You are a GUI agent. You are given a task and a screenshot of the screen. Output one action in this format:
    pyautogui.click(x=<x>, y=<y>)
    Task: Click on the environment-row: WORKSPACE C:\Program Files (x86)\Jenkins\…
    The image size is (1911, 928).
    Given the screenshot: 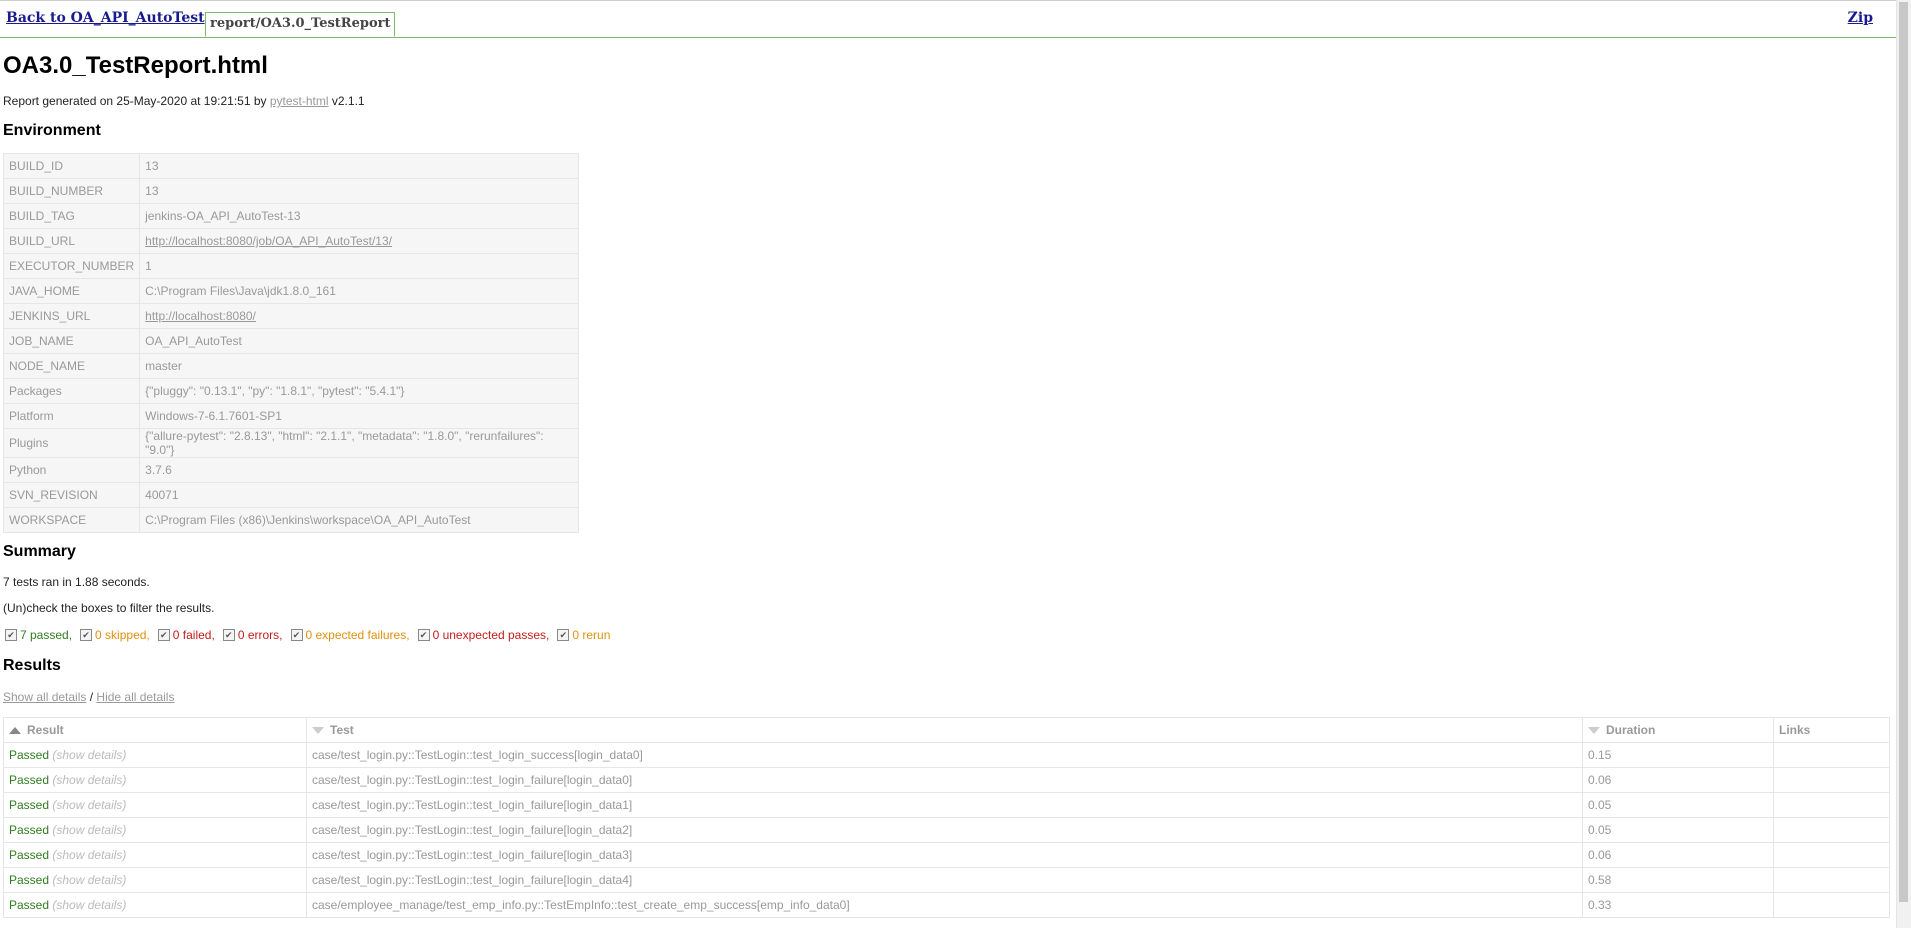 What is the action you would take?
    pyautogui.click(x=291, y=520)
    